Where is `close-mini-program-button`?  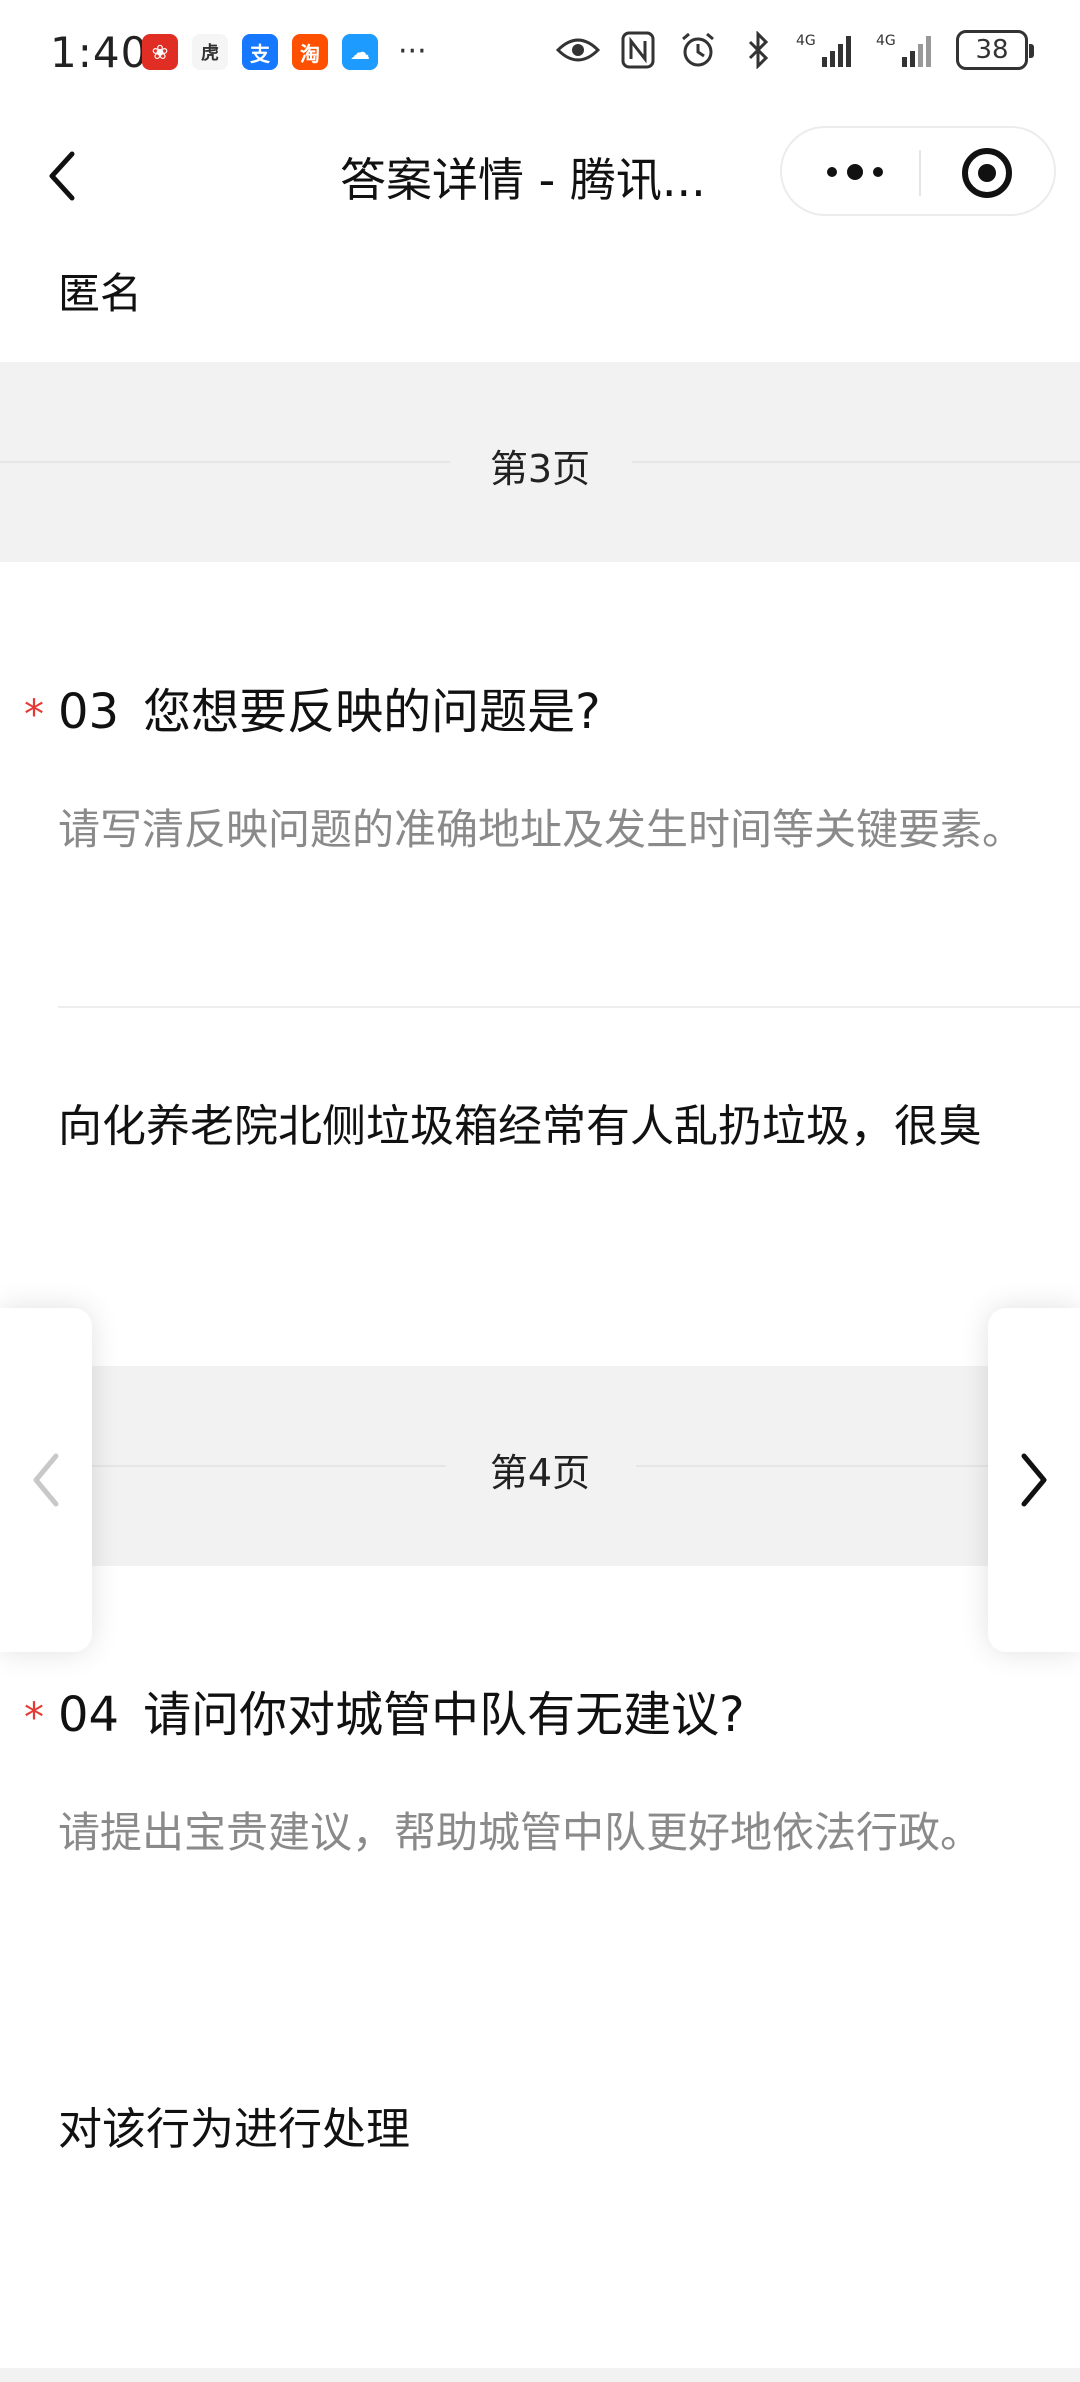 close-mini-program-button is located at coordinates (987, 173).